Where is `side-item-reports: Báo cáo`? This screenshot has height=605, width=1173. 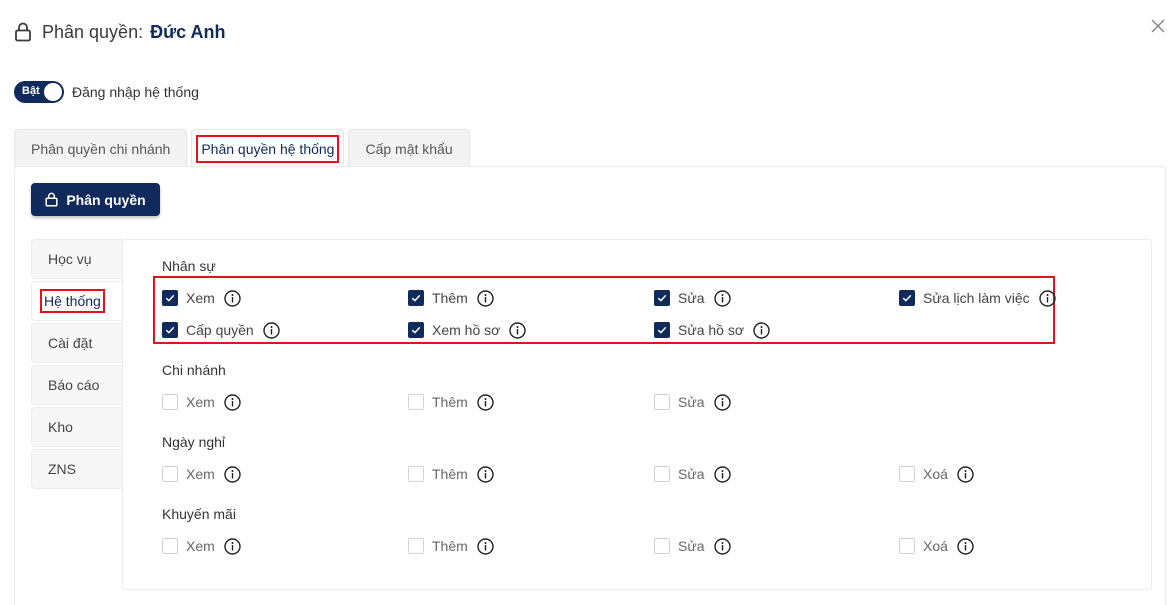
side-item-reports: Báo cáo is located at coordinates (77, 385).